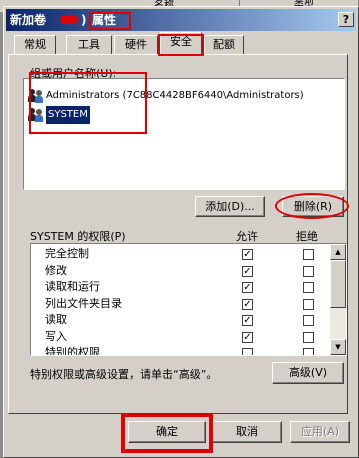  Describe the element at coordinates (28, 20) in the screenshot. I see `window-title: 新加卷` at that location.